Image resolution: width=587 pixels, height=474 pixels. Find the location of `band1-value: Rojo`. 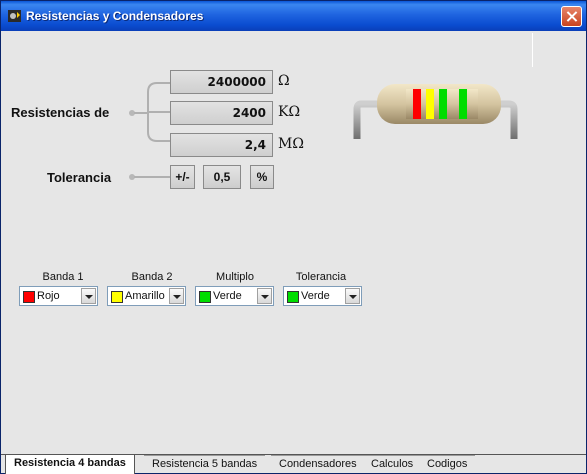

band1-value: Rojo is located at coordinates (48, 296).